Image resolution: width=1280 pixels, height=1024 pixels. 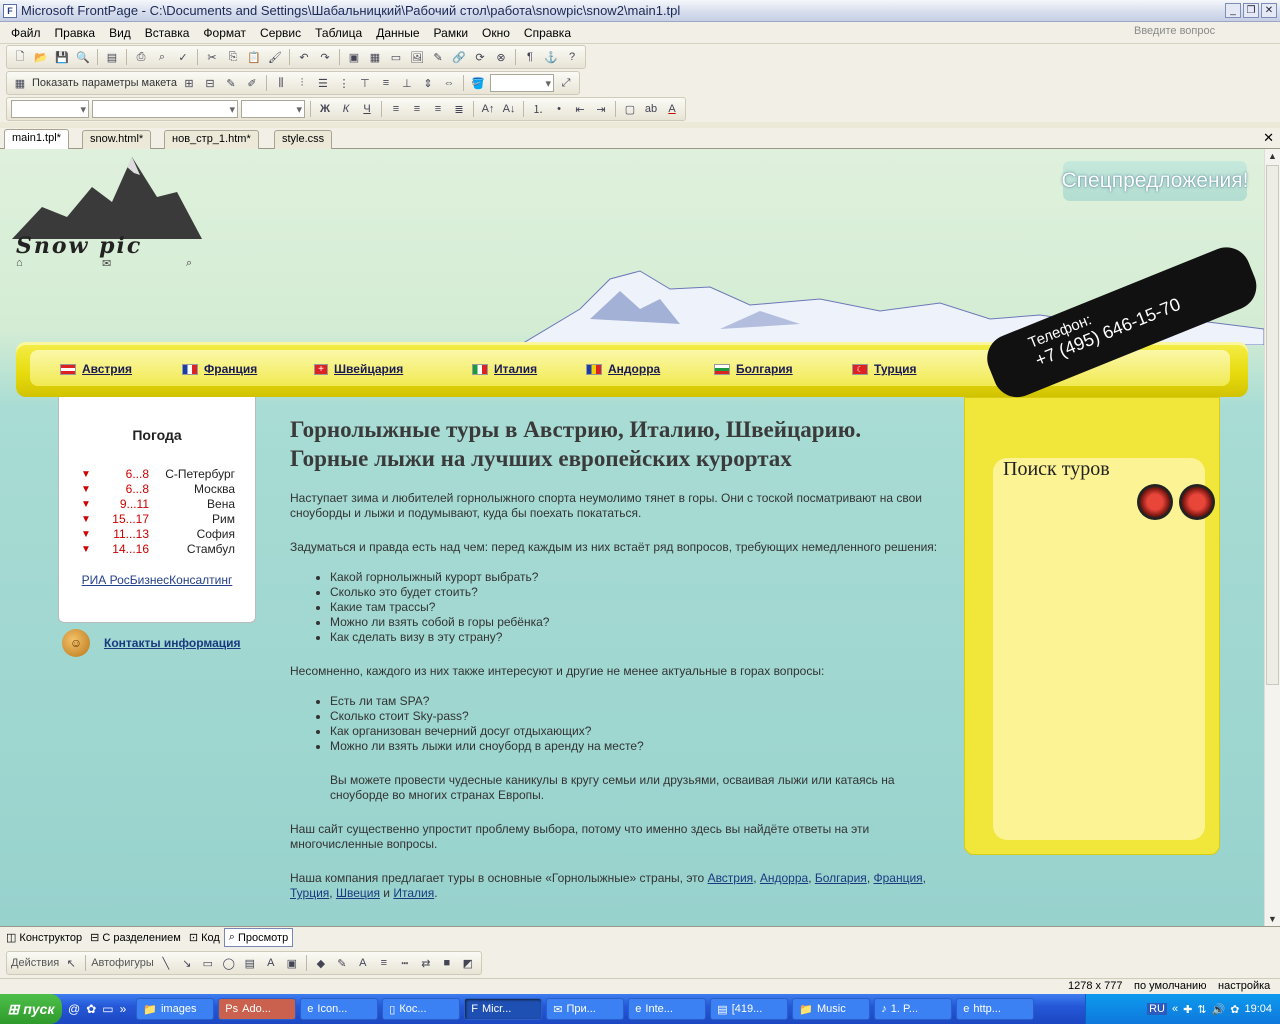 What do you see at coordinates (572, 57) in the screenshot?
I see `help-icon: ?` at bounding box center [572, 57].